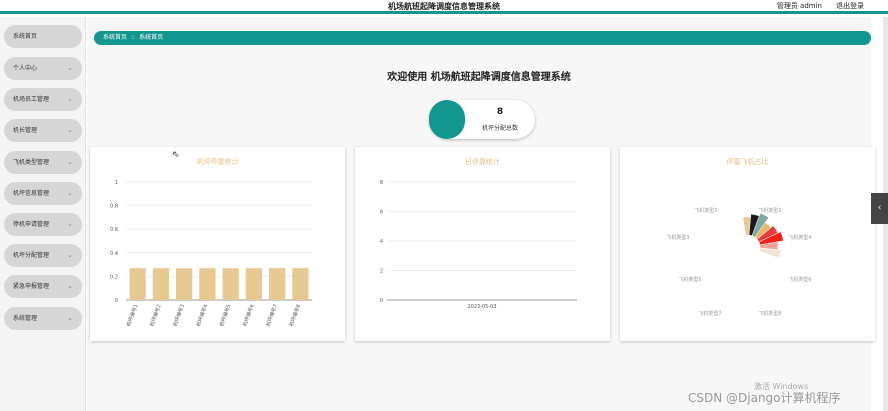 This screenshot has height=411, width=888. I want to click on pie-slice-label: 飞机类型3, so click(677, 237).